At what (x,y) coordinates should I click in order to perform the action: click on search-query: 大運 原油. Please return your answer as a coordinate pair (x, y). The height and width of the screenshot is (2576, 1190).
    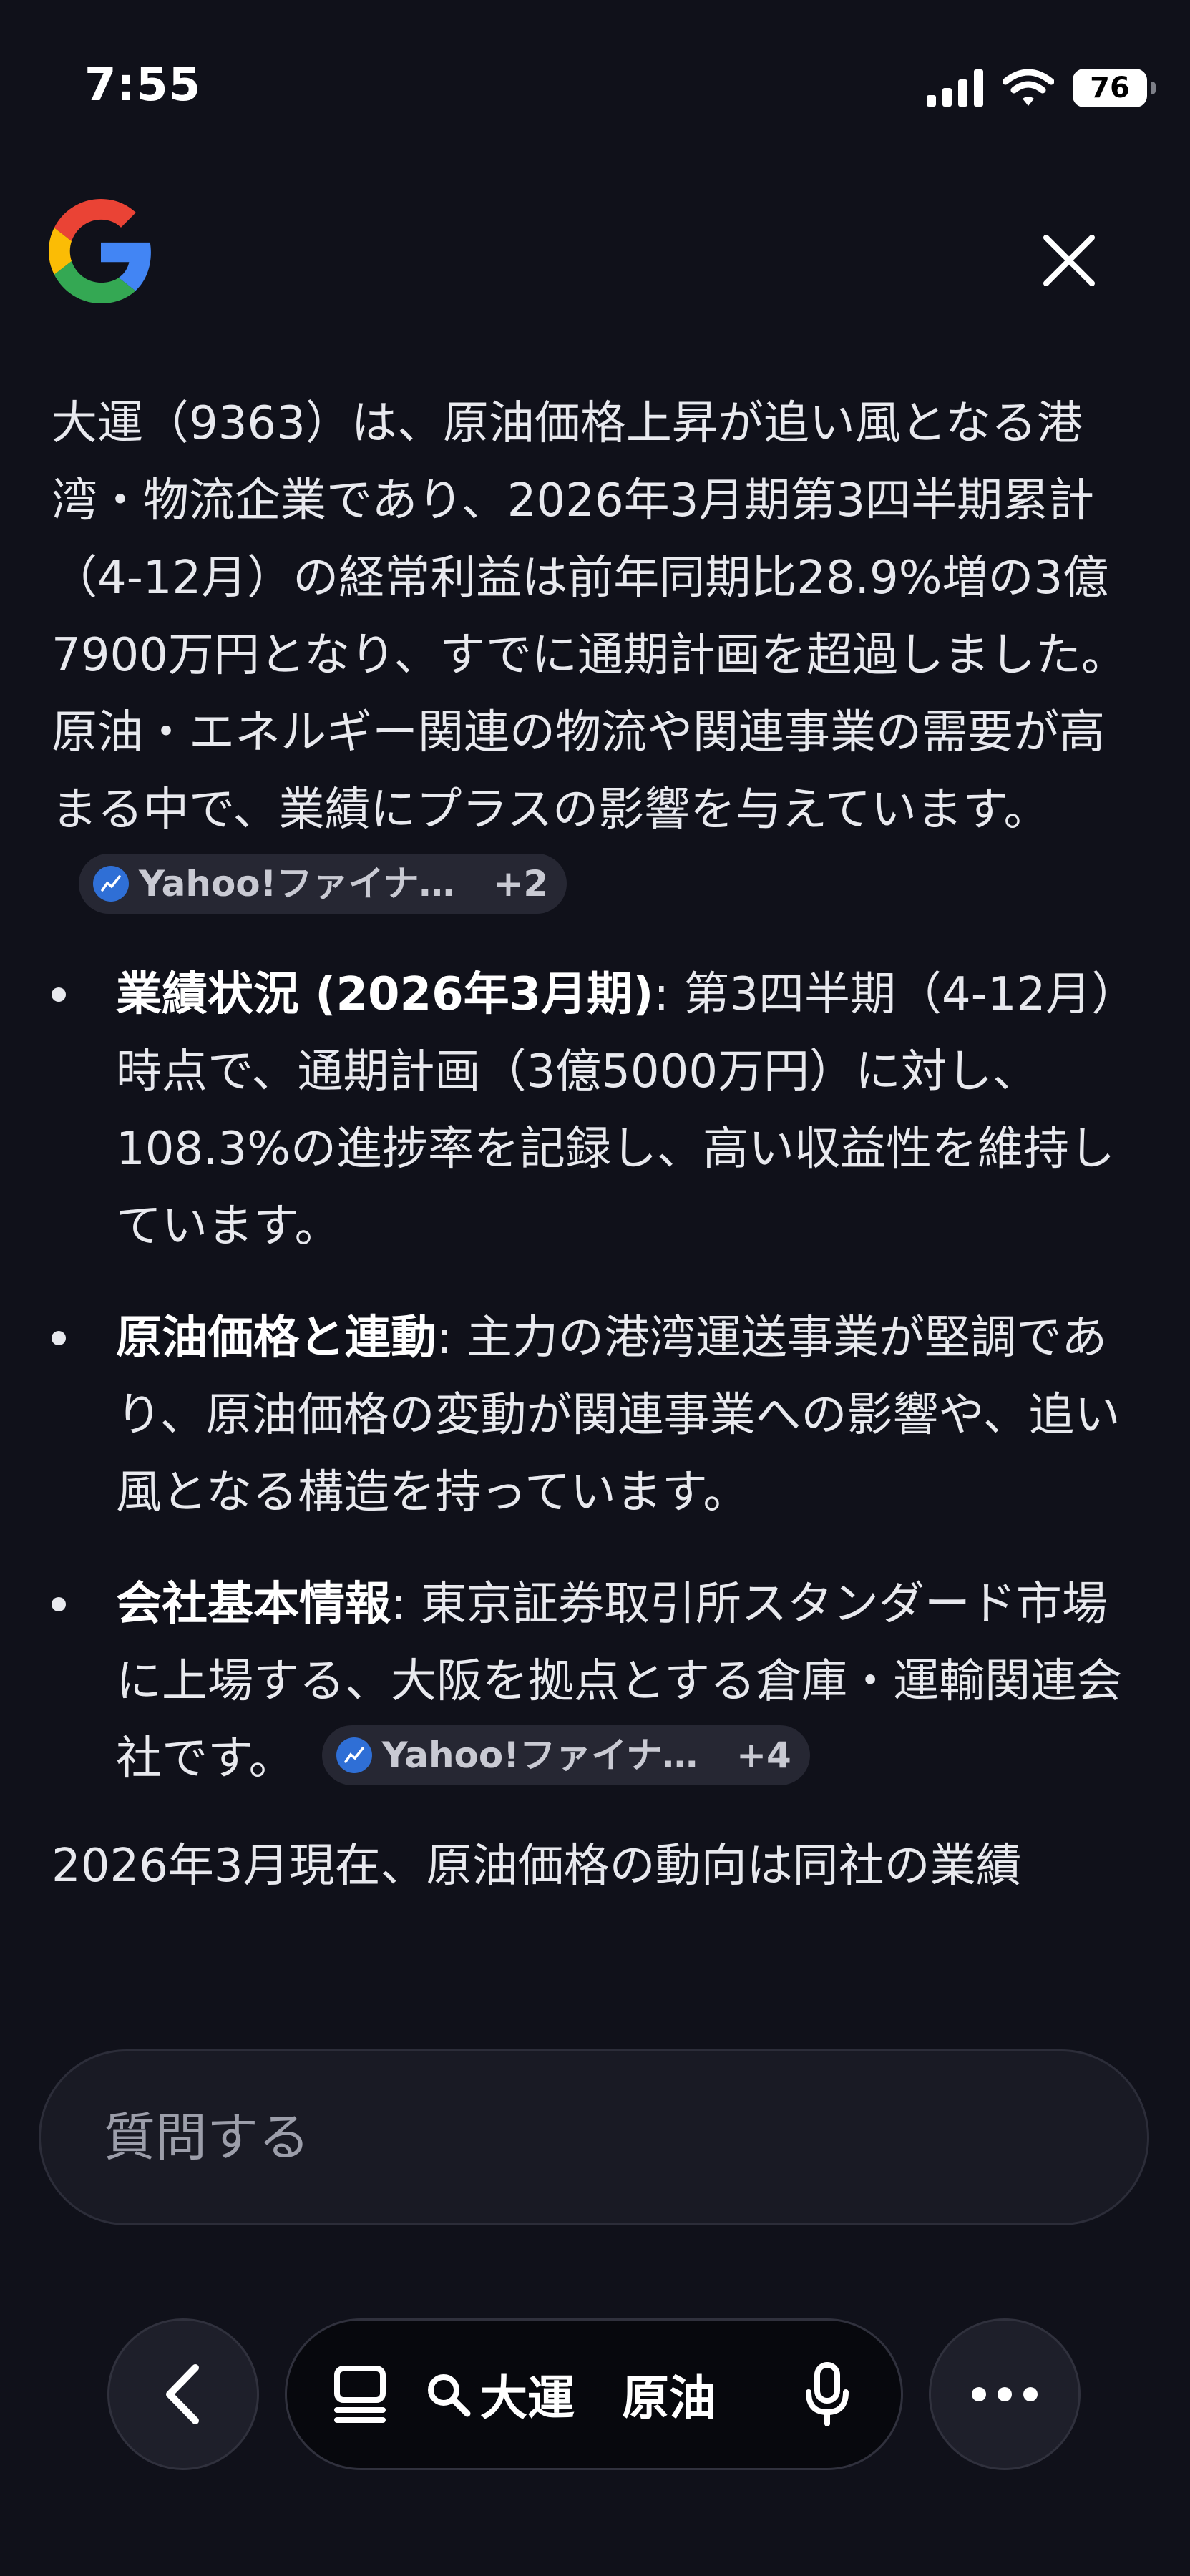
    Looking at the image, I should click on (614, 2394).